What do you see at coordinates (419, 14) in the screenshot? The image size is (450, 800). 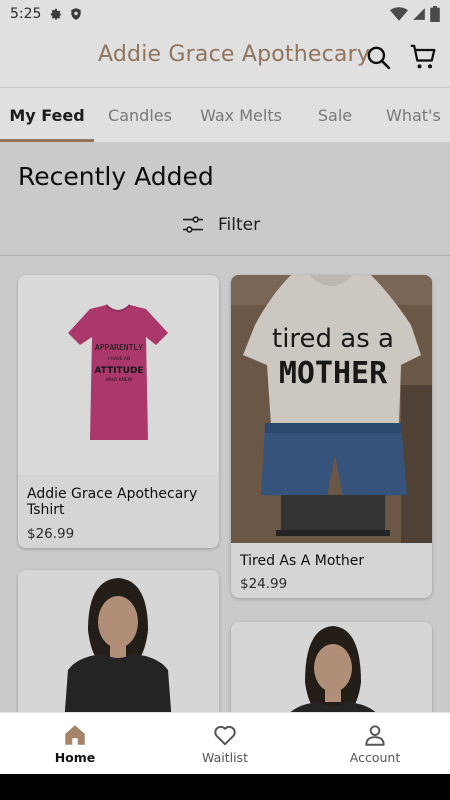 I see `signal-icon` at bounding box center [419, 14].